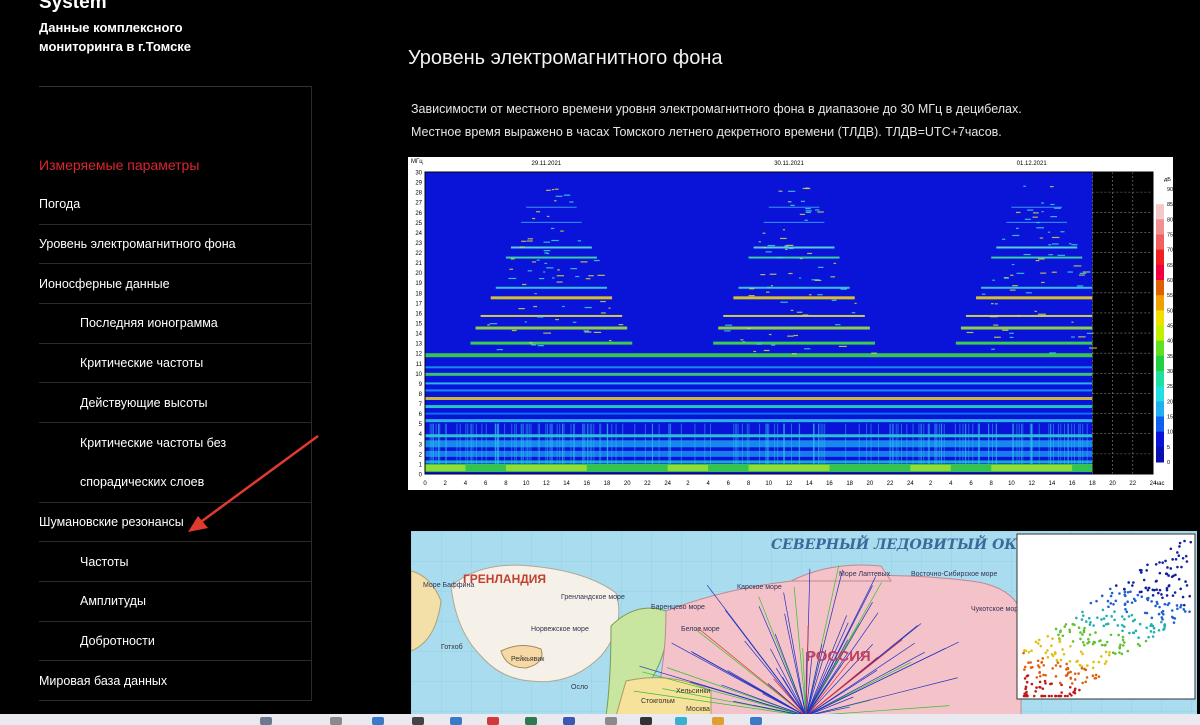  What do you see at coordinates (175, 245) in the screenshot?
I see `nav-item-em-background: Уровень электромагнитного фона` at bounding box center [175, 245].